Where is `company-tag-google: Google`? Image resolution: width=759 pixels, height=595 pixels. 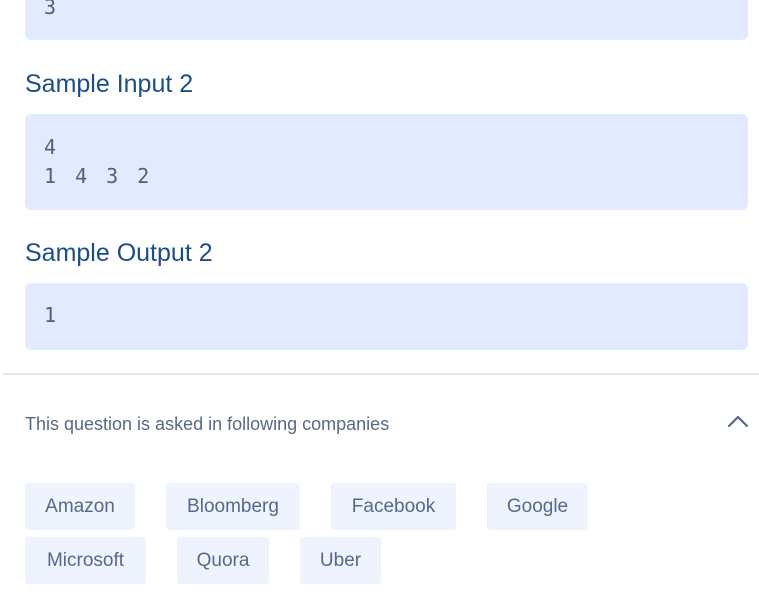 company-tag-google: Google is located at coordinates (537, 506).